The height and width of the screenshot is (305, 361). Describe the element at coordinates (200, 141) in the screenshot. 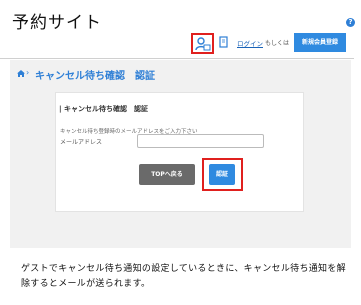

I see `email-field` at that location.